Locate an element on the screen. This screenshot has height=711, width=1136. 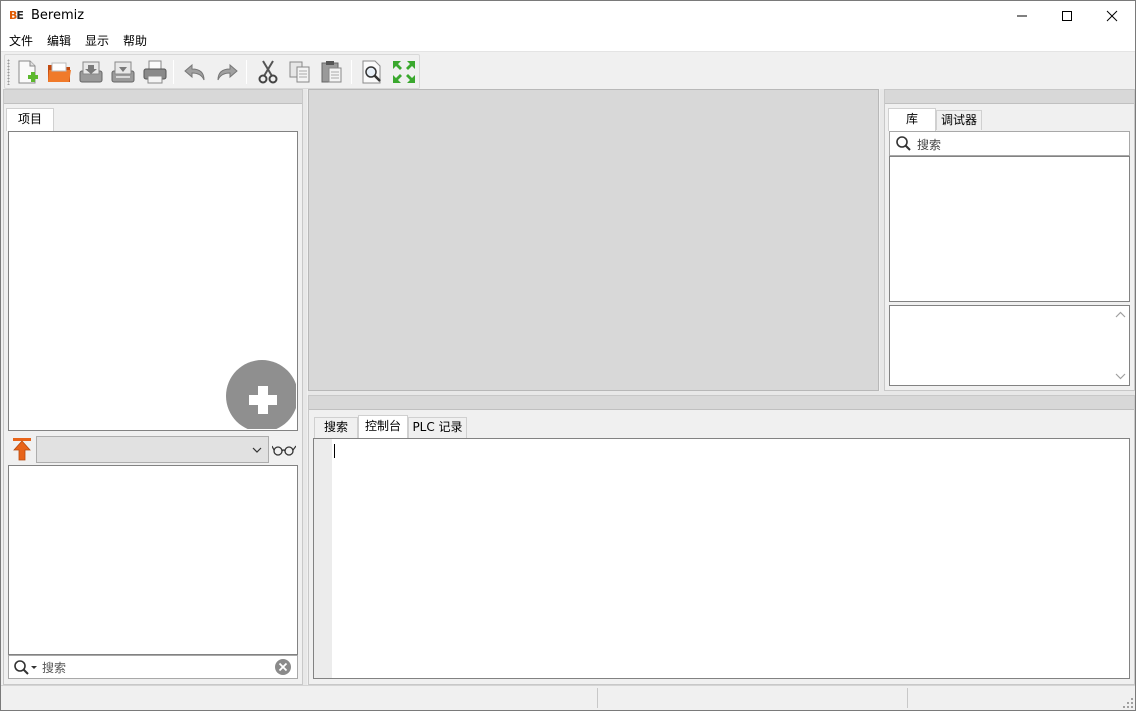
add-element-button is located at coordinates (261, 394).